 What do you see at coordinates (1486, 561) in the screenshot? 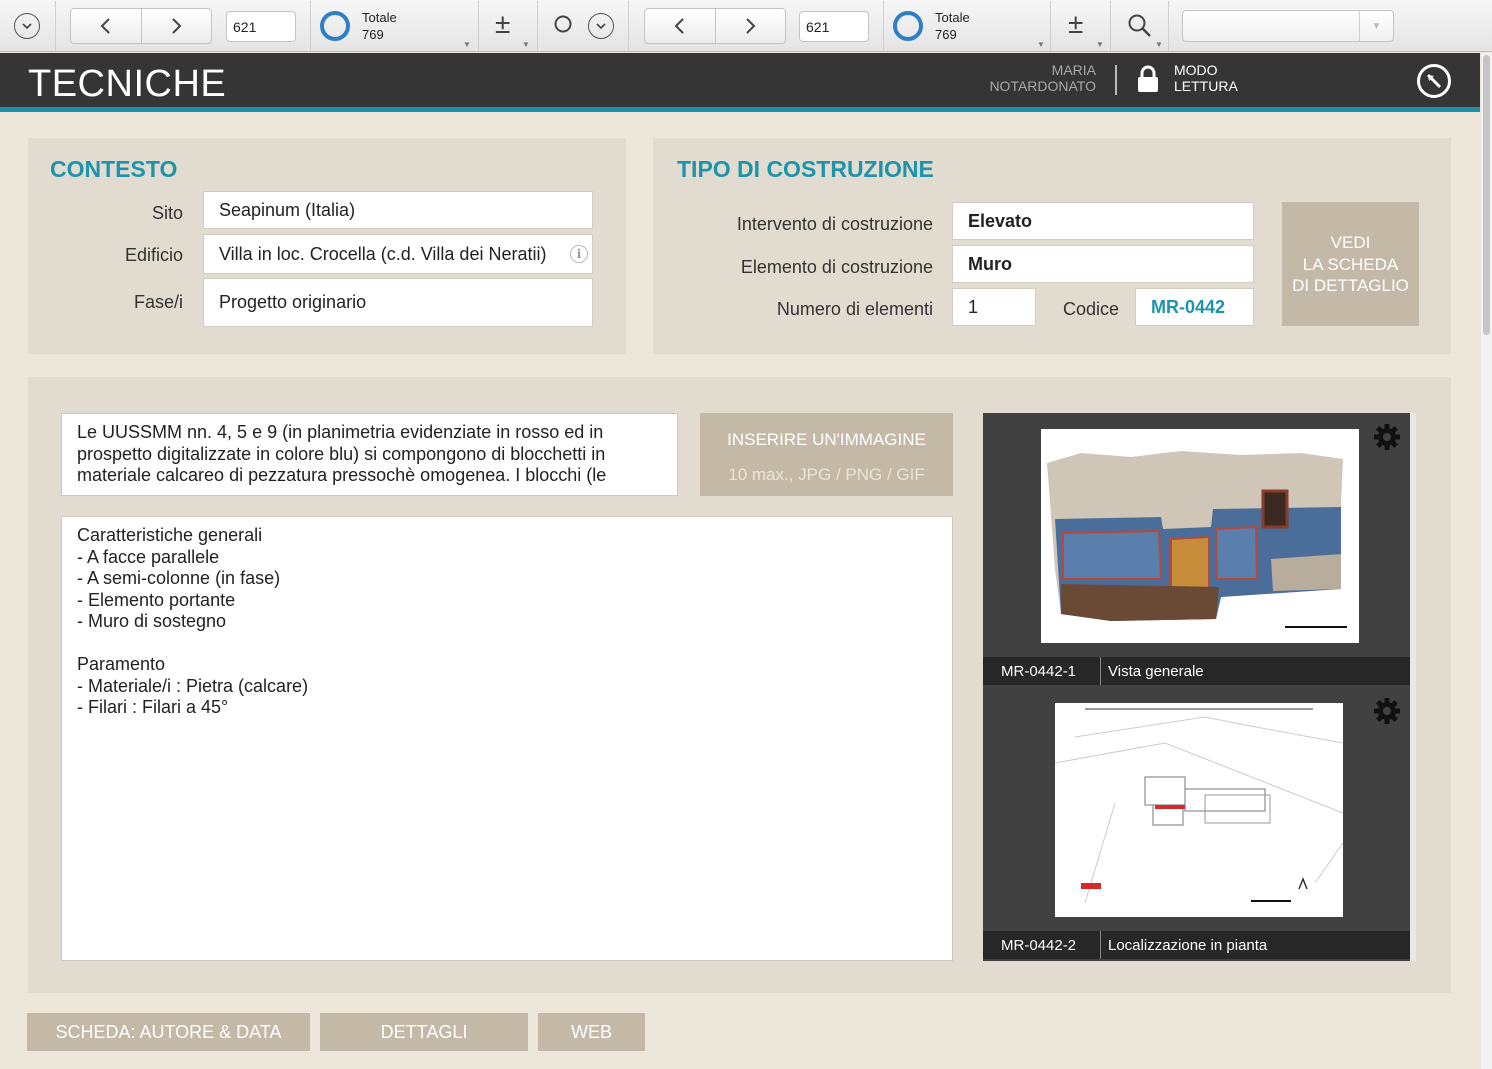
I see `page-scrollbar` at bounding box center [1486, 561].